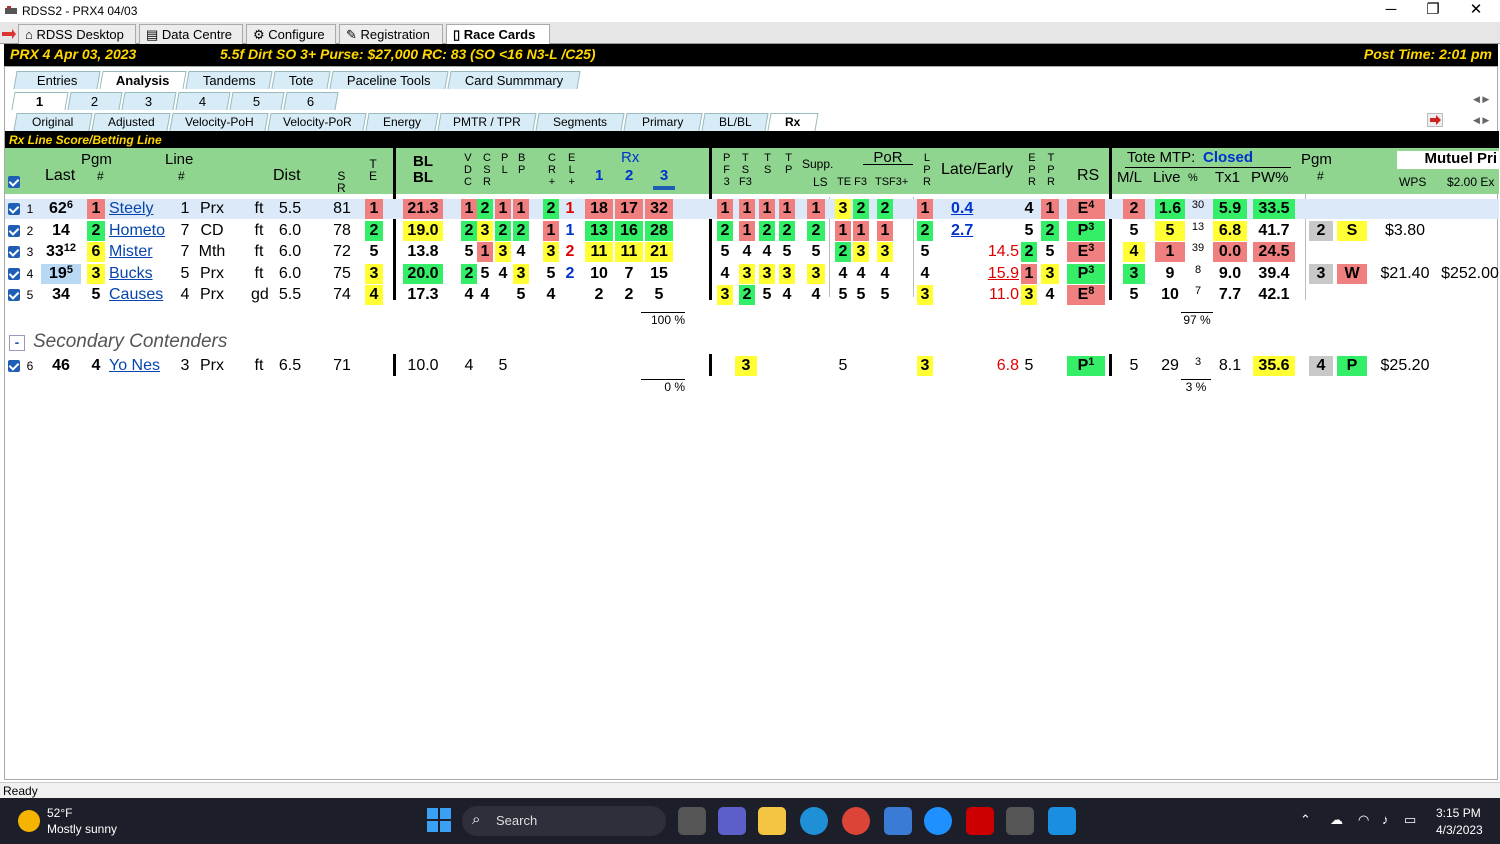 Image resolution: width=1500 pixels, height=844 pixels. What do you see at coordinates (885, 230) in the screenshot?
I see `cell-tsf3p: 1` at bounding box center [885, 230].